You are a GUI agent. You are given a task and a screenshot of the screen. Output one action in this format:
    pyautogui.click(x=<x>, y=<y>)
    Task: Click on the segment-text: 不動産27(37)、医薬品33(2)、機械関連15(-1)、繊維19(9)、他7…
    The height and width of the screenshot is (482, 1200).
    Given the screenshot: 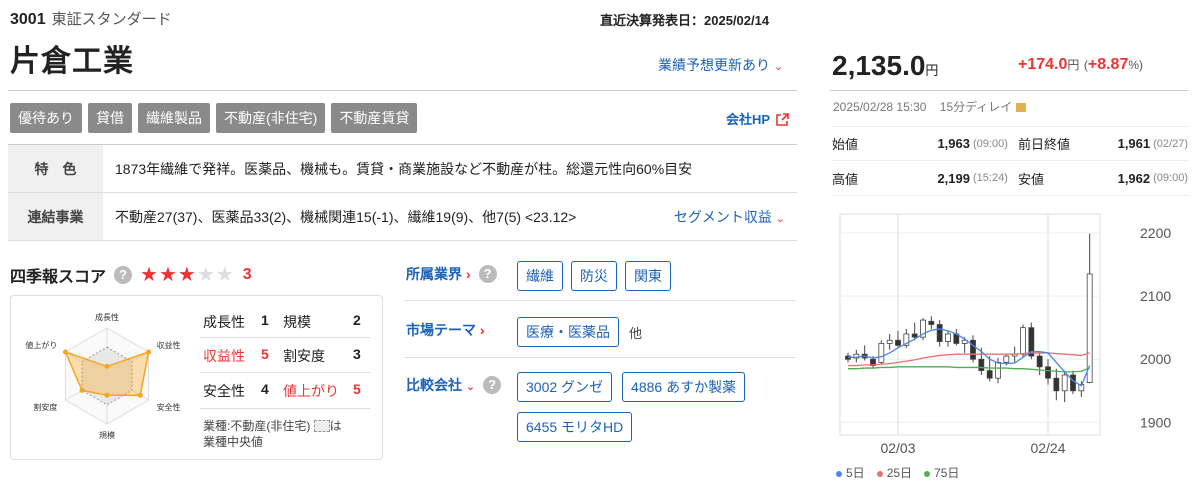 What is the action you would take?
    pyautogui.click(x=346, y=216)
    